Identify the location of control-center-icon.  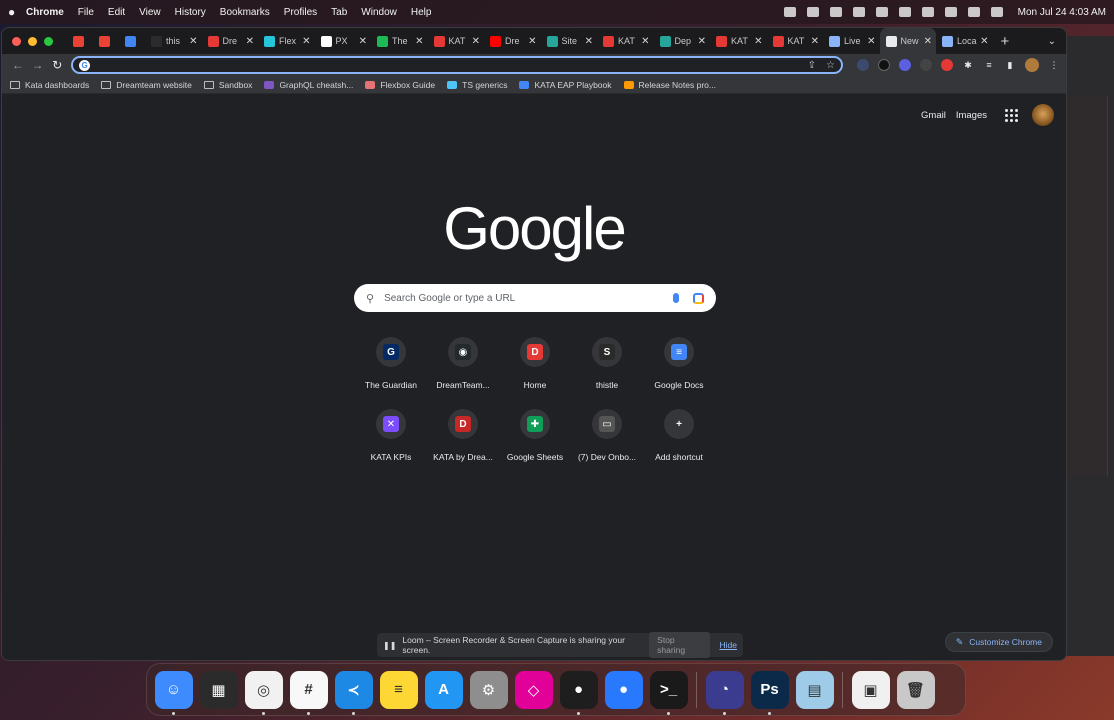
(973, 12).